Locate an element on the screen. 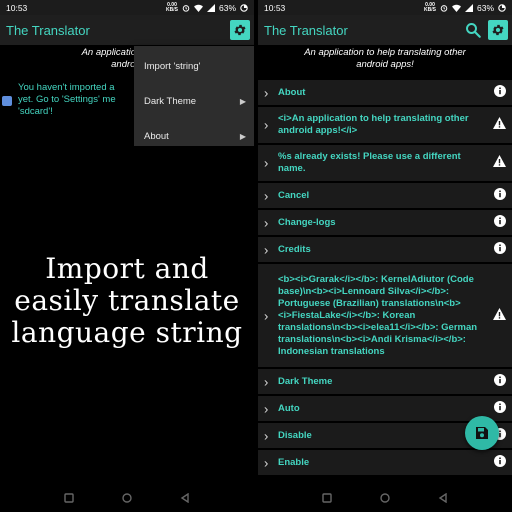 This screenshot has height=512, width=512. menu-item-import-string: Import 'string' is located at coordinates (194, 66).